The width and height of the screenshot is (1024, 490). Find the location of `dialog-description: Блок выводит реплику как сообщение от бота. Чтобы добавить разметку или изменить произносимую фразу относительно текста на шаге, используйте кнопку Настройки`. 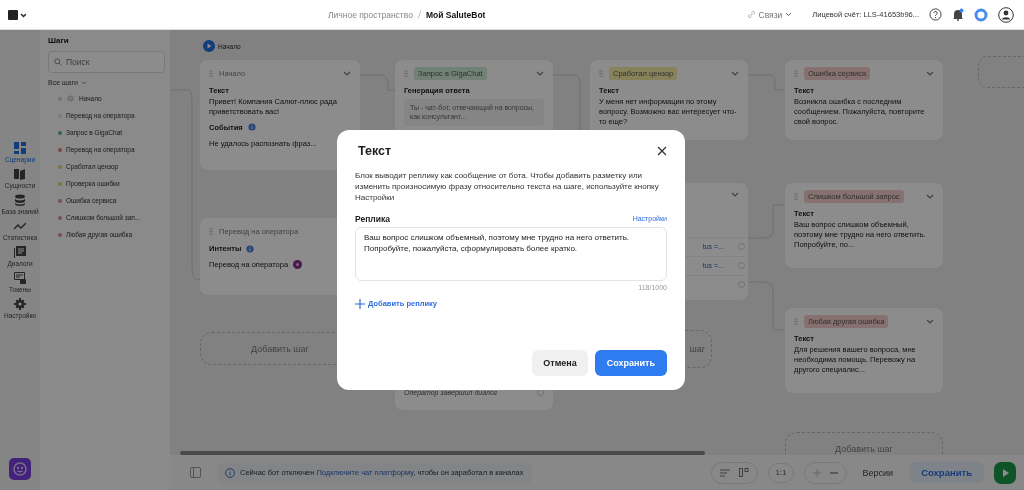

dialog-description: Блок выводит реплику как сообщение от бота. Чтобы добавить разметку или изменить произносимую фразу относительно текста на шаге, используйте кнопку Настройки is located at coordinates (507, 187).